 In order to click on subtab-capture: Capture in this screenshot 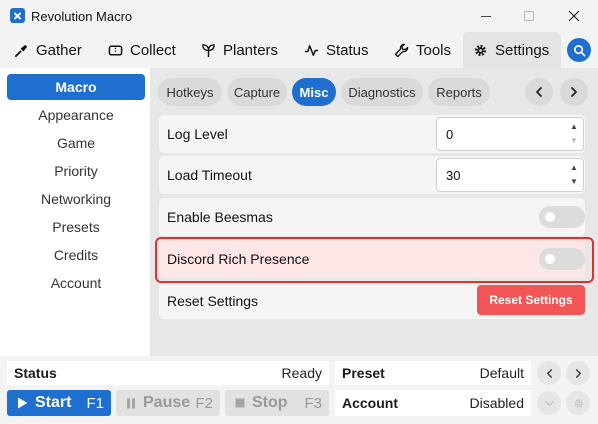, I will do `click(257, 92)`.